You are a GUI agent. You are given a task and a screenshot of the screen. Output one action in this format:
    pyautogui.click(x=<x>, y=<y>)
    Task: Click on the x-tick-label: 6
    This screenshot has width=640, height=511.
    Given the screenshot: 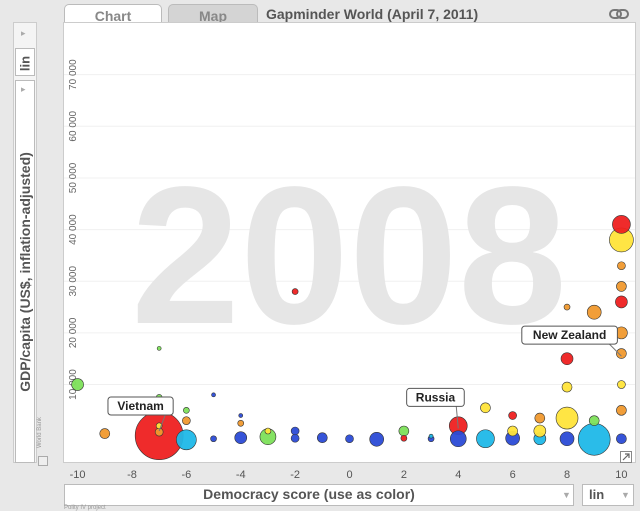 What is the action you would take?
    pyautogui.click(x=513, y=475)
    